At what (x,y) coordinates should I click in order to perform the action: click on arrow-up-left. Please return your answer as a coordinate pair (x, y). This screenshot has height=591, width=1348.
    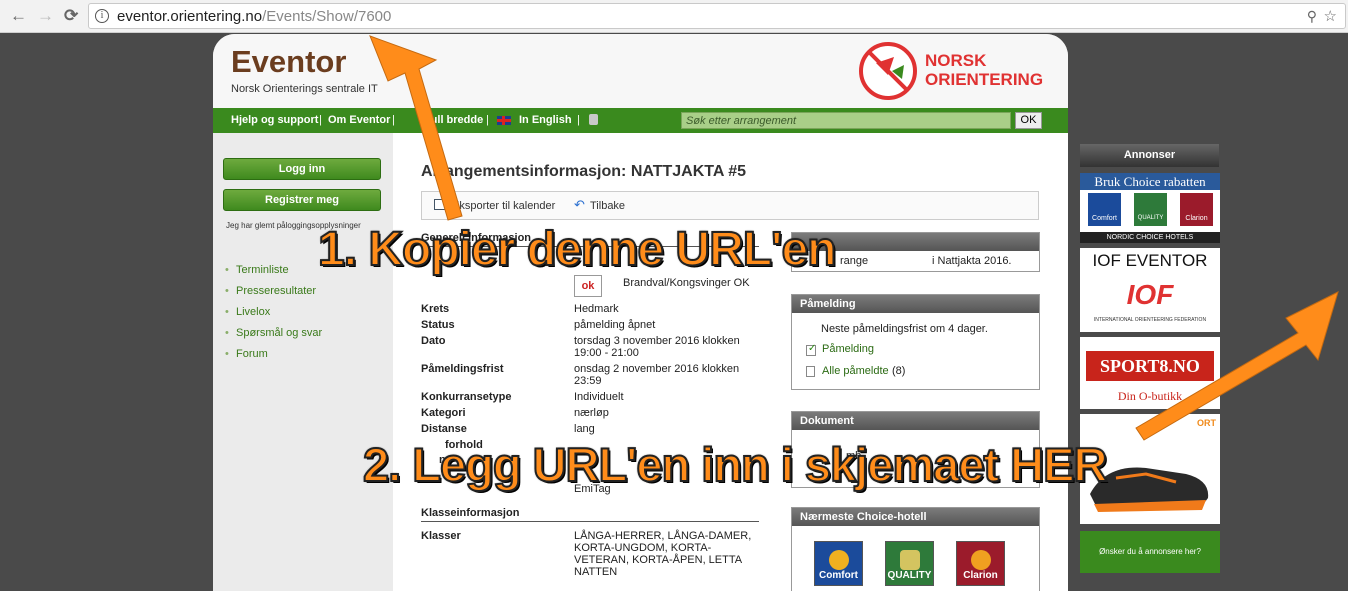
    Looking at the image, I should click on (416, 128).